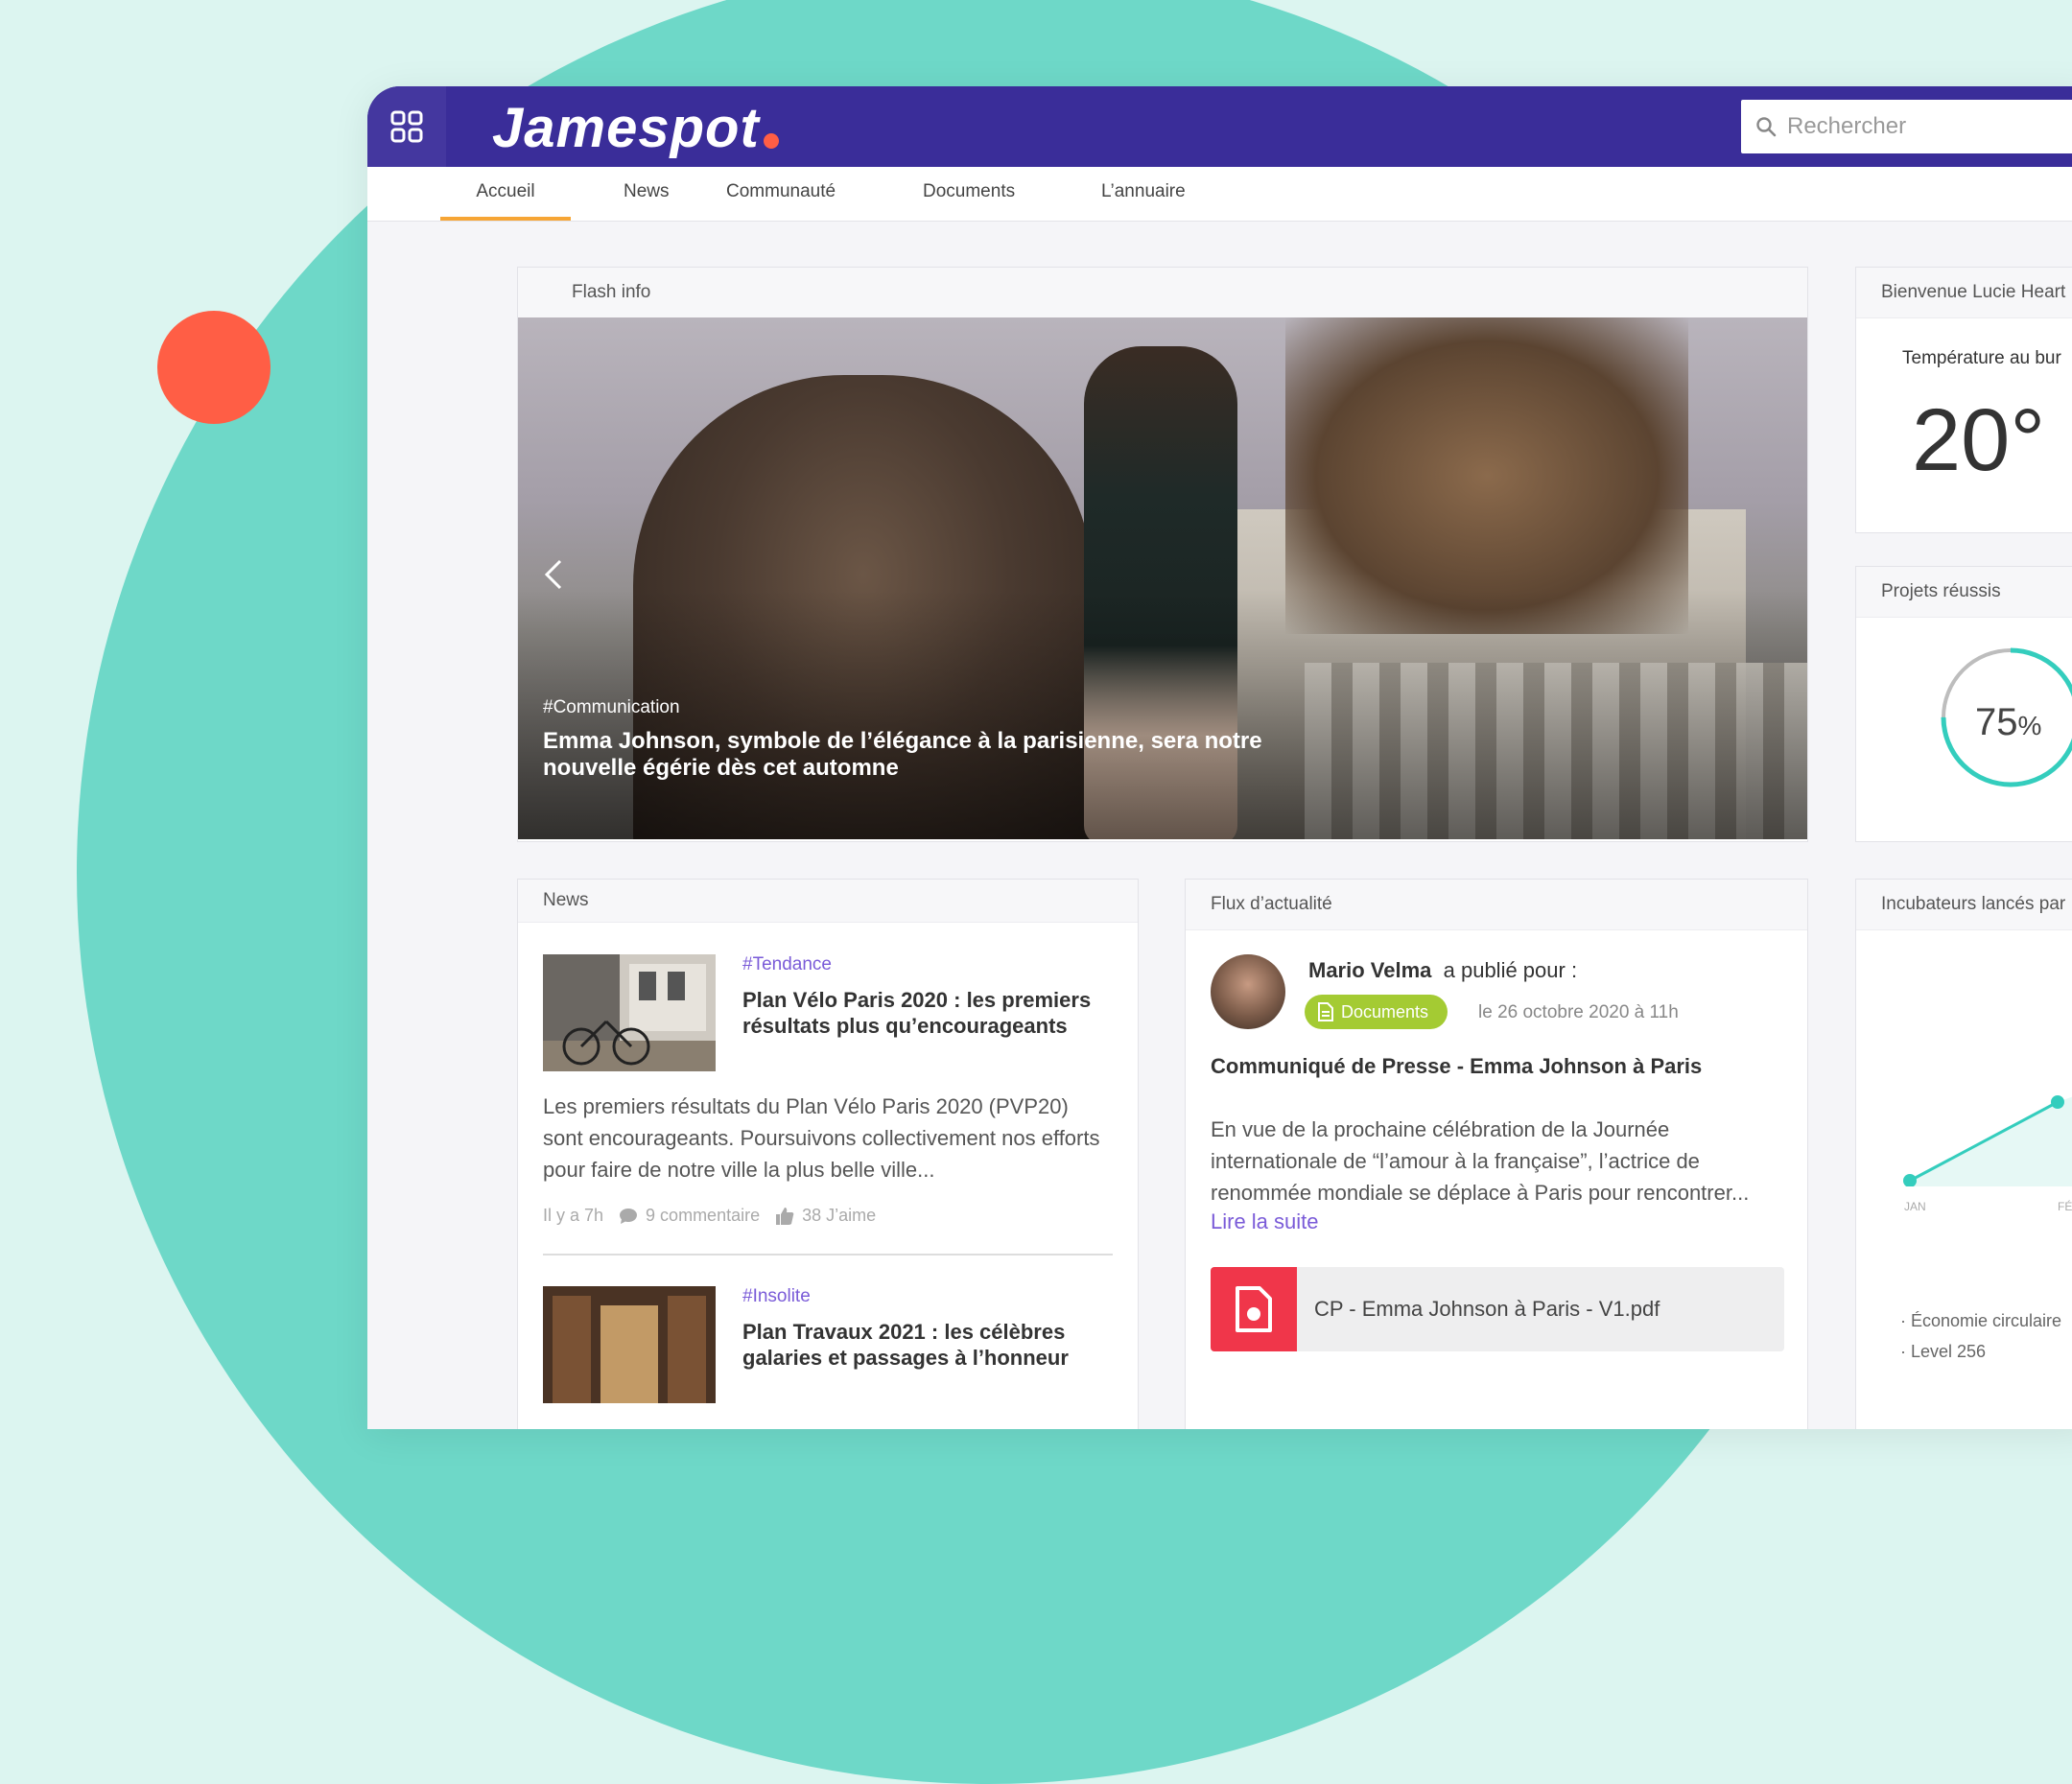  I want to click on projects-unit: %, so click(2029, 725).